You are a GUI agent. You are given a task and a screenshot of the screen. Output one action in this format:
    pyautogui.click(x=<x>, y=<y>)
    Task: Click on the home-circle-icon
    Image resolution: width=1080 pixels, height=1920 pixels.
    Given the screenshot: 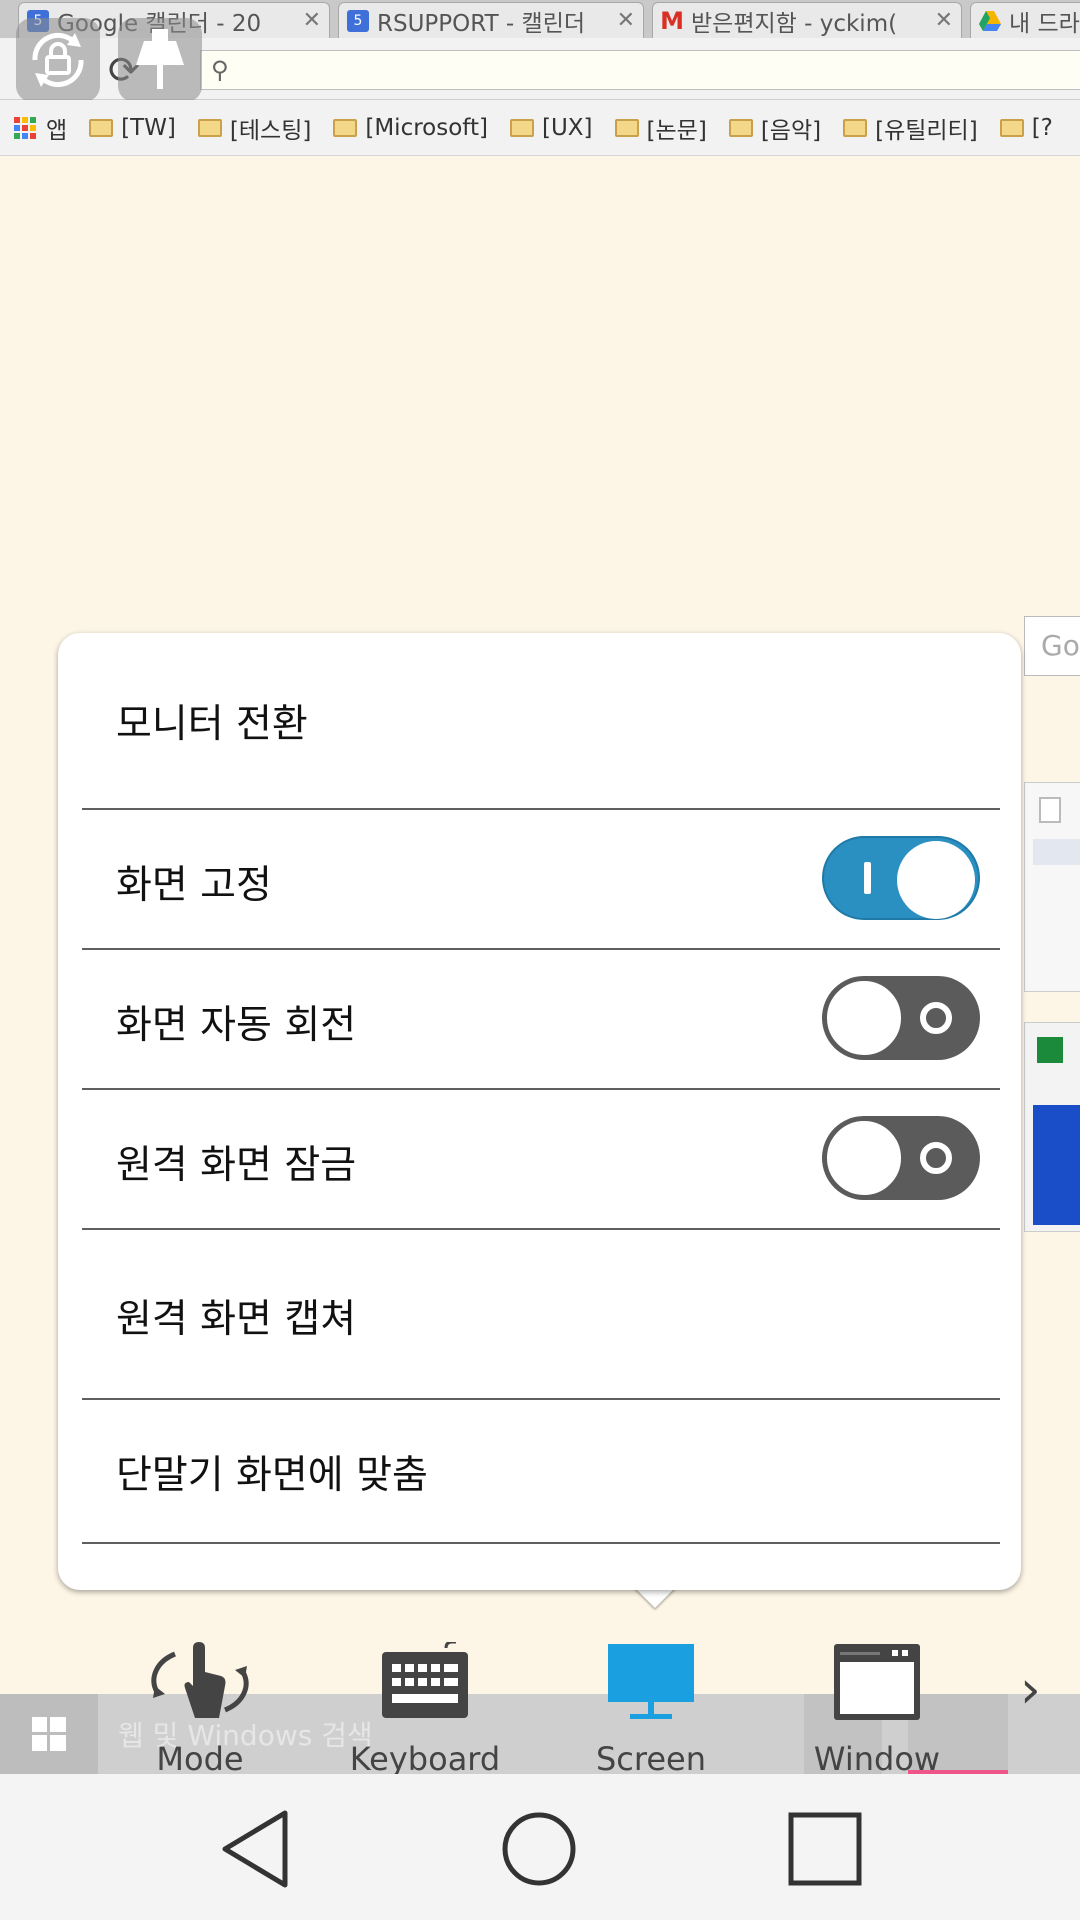 What is the action you would take?
    pyautogui.click(x=539, y=1849)
    